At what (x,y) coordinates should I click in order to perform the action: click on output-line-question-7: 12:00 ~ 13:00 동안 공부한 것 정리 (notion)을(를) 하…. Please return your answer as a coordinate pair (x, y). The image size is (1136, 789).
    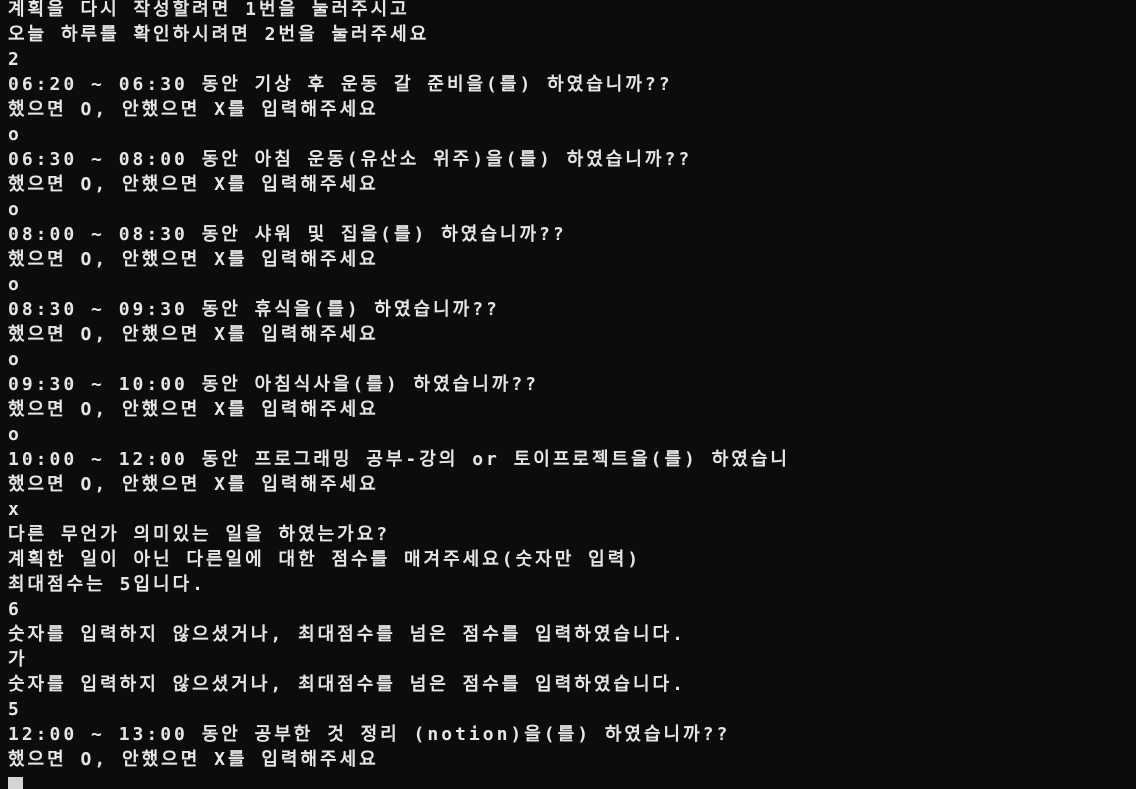
    Looking at the image, I should click on (369, 734).